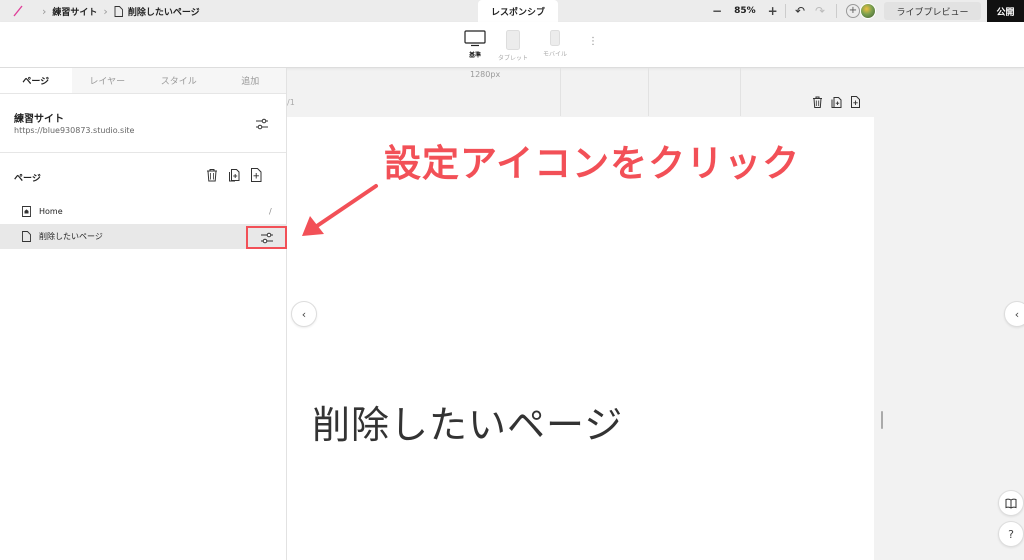 The image size is (1024, 560). I want to click on device-desktop: 基準, so click(475, 44).